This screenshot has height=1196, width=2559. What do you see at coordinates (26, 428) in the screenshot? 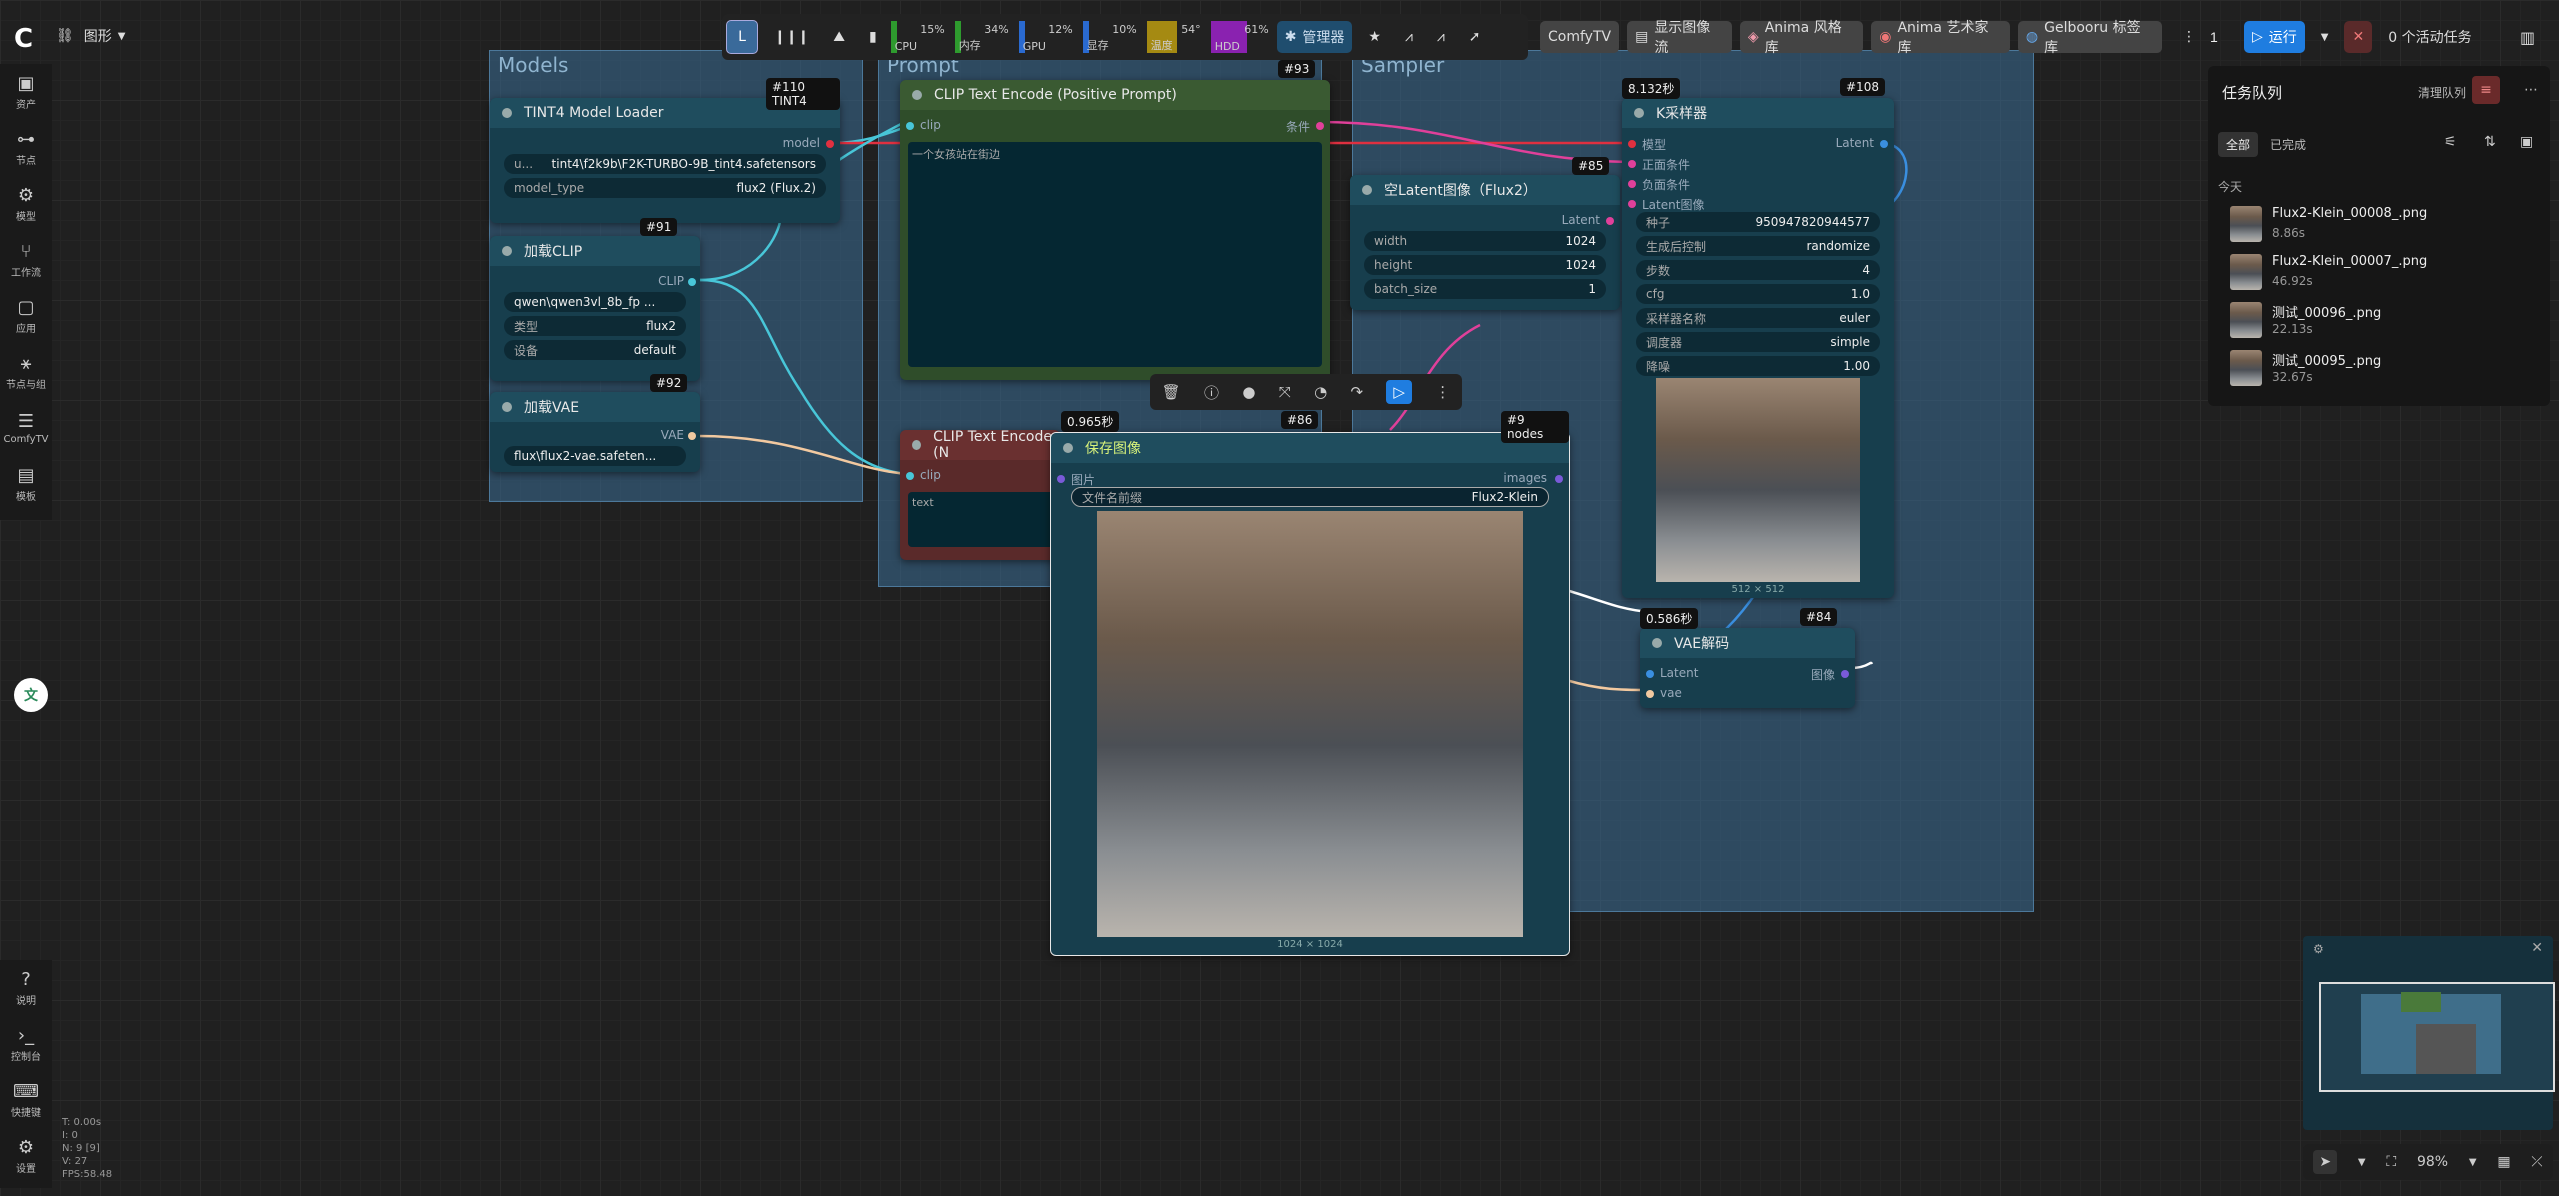
I see `sidebar-item-comfytv: ☰ ComfyTV` at bounding box center [26, 428].